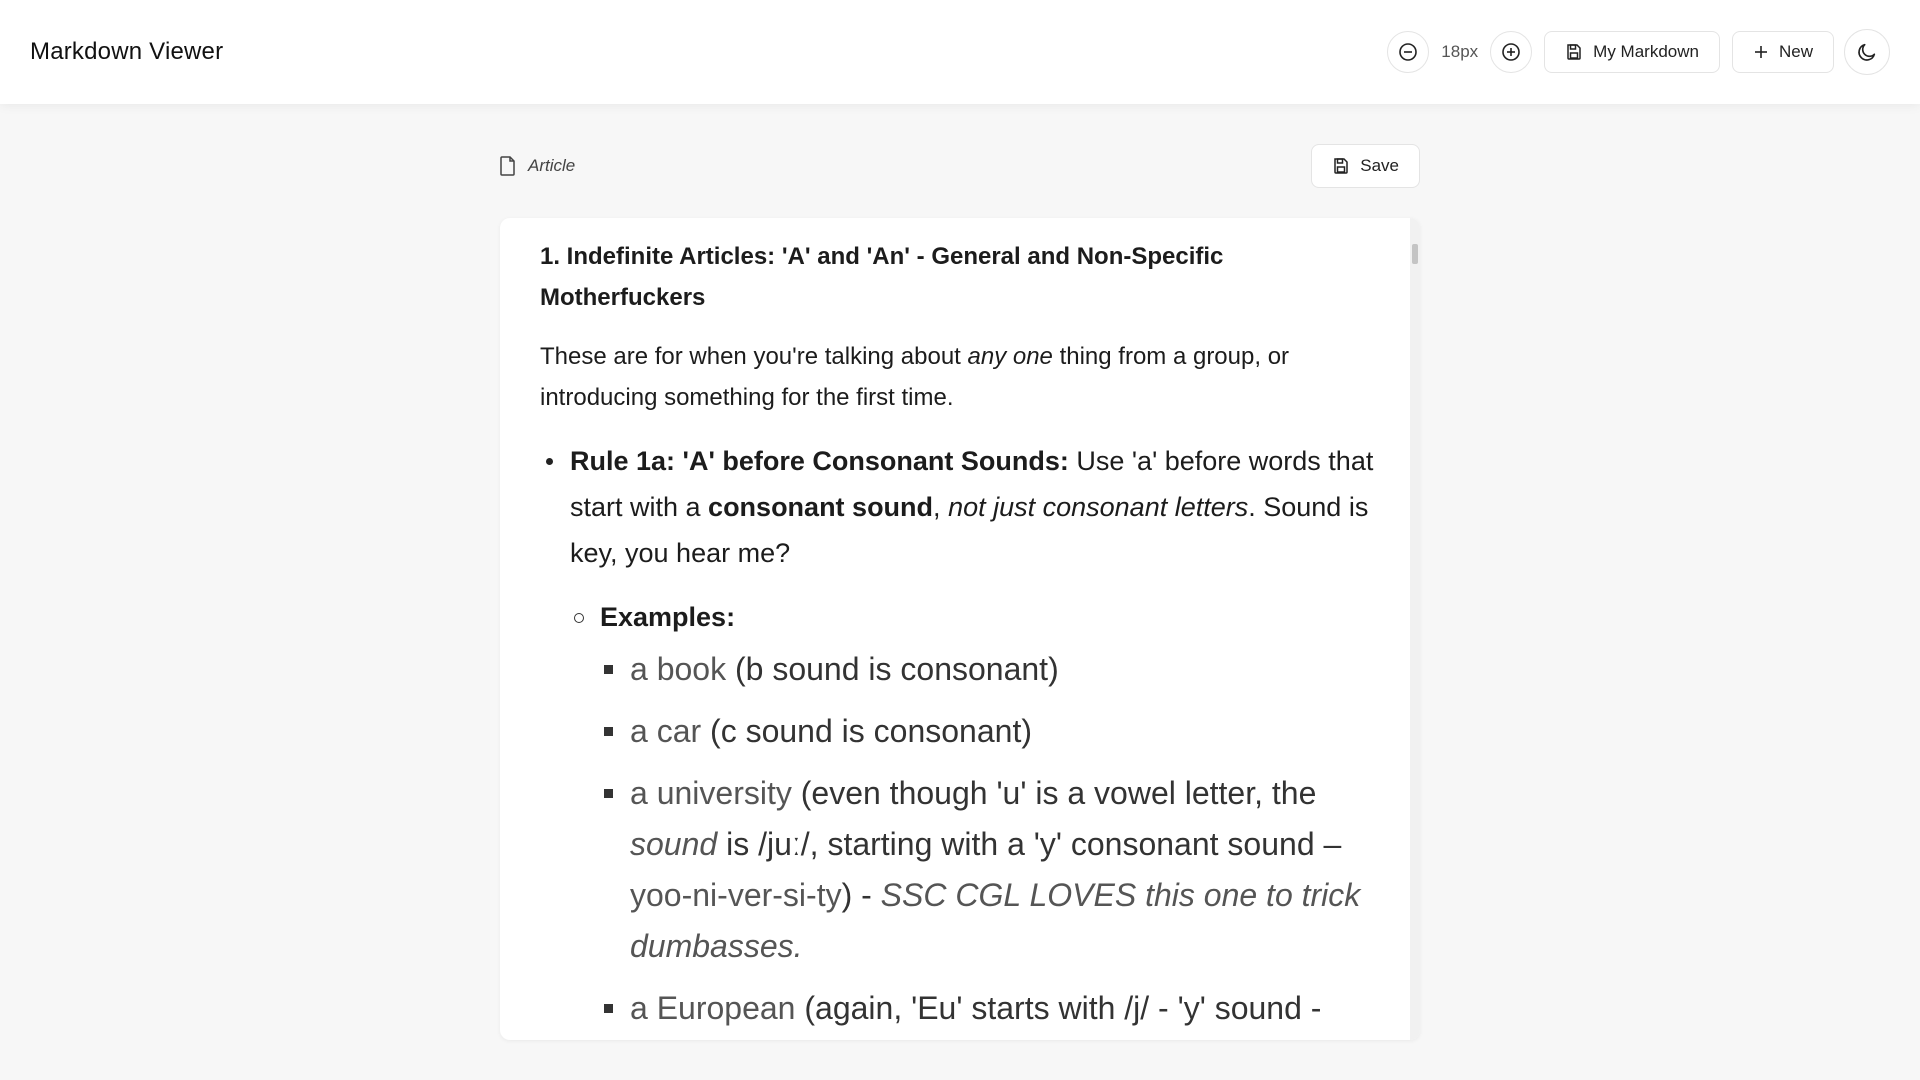 The height and width of the screenshot is (1080, 1920). Describe the element at coordinates (552, 165) in the screenshot. I see `document-name: Article` at that location.